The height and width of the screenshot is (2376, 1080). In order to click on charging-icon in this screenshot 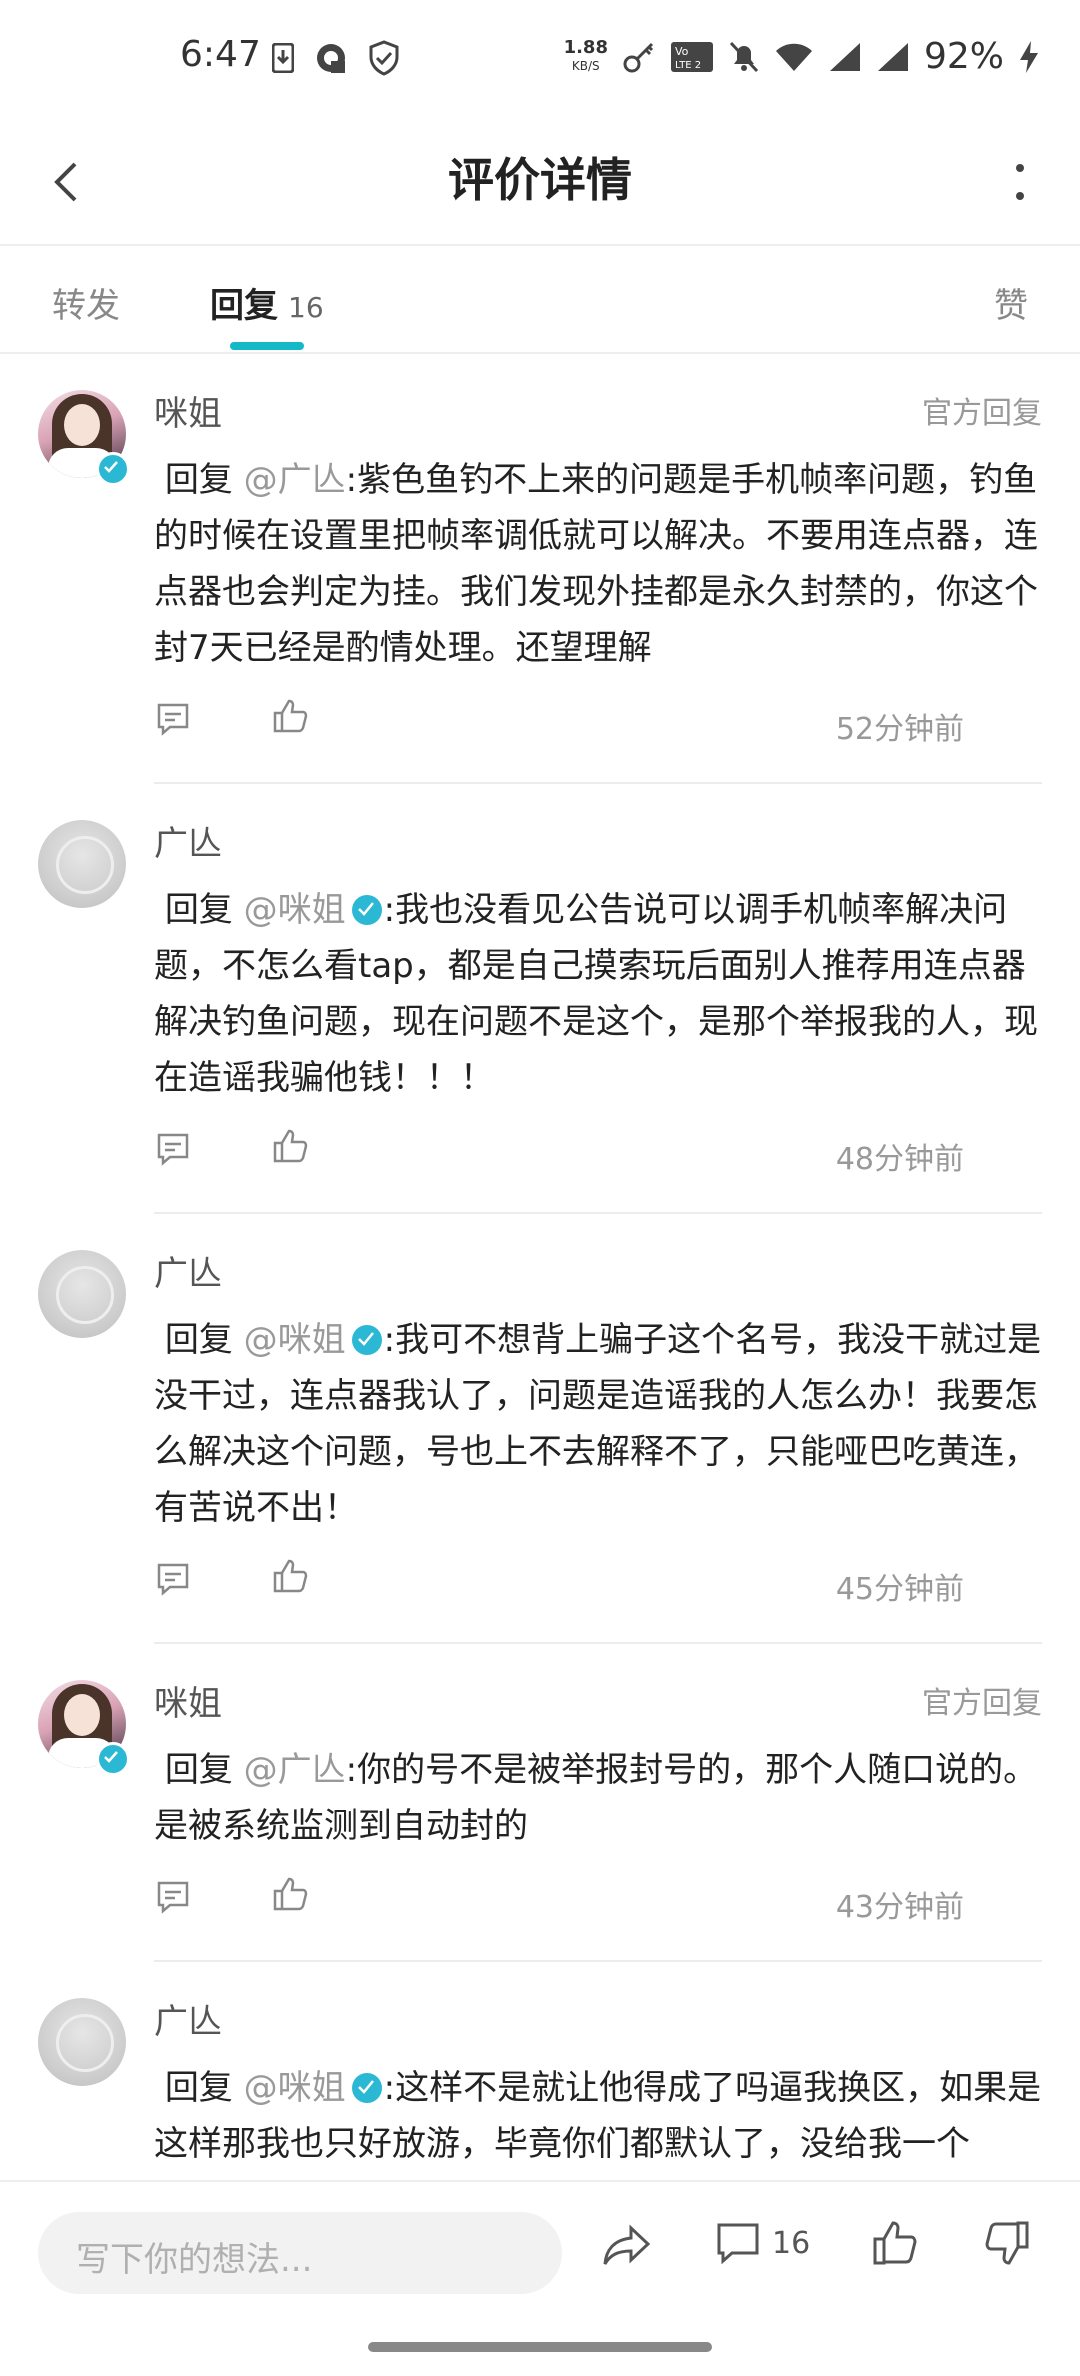, I will do `click(1029, 56)`.